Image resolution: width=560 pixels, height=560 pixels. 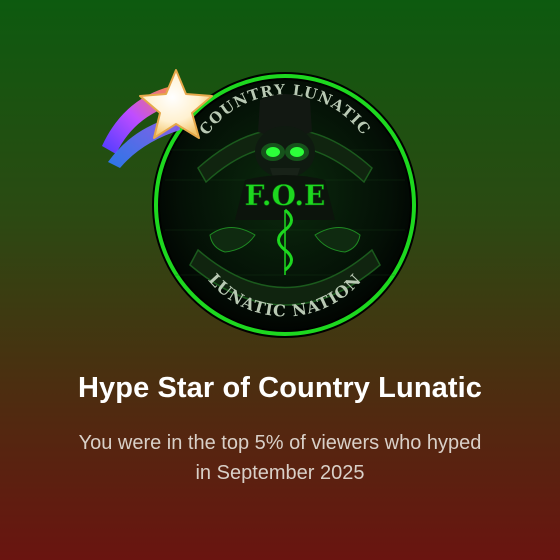 What do you see at coordinates (157, 118) in the screenshot?
I see `shooting-star-icon` at bounding box center [157, 118].